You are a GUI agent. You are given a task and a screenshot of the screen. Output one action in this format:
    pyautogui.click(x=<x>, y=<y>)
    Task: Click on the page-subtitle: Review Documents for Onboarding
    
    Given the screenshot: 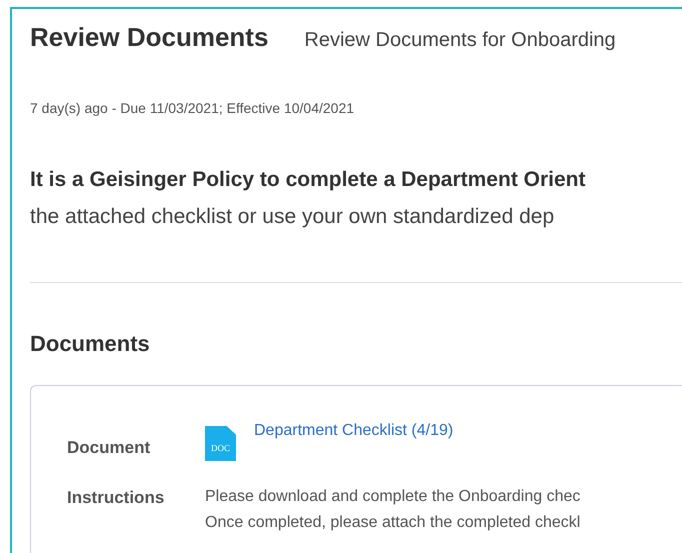 What is the action you would take?
    pyautogui.click(x=460, y=40)
    